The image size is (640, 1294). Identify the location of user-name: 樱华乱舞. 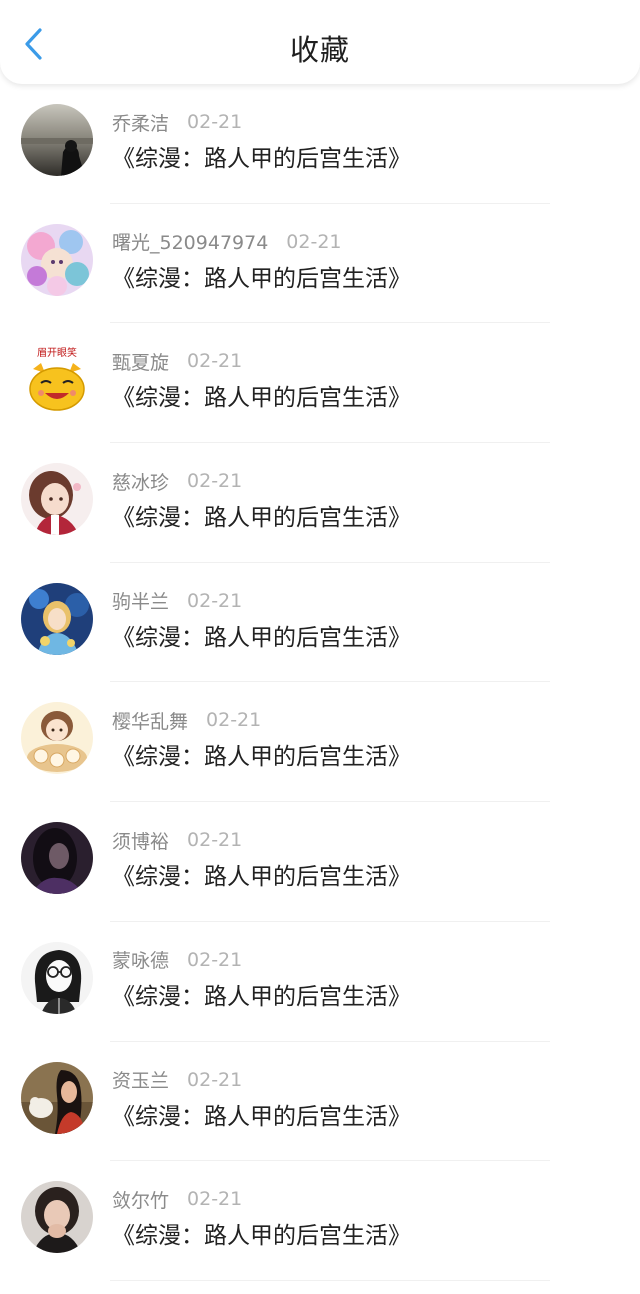
(150, 720).